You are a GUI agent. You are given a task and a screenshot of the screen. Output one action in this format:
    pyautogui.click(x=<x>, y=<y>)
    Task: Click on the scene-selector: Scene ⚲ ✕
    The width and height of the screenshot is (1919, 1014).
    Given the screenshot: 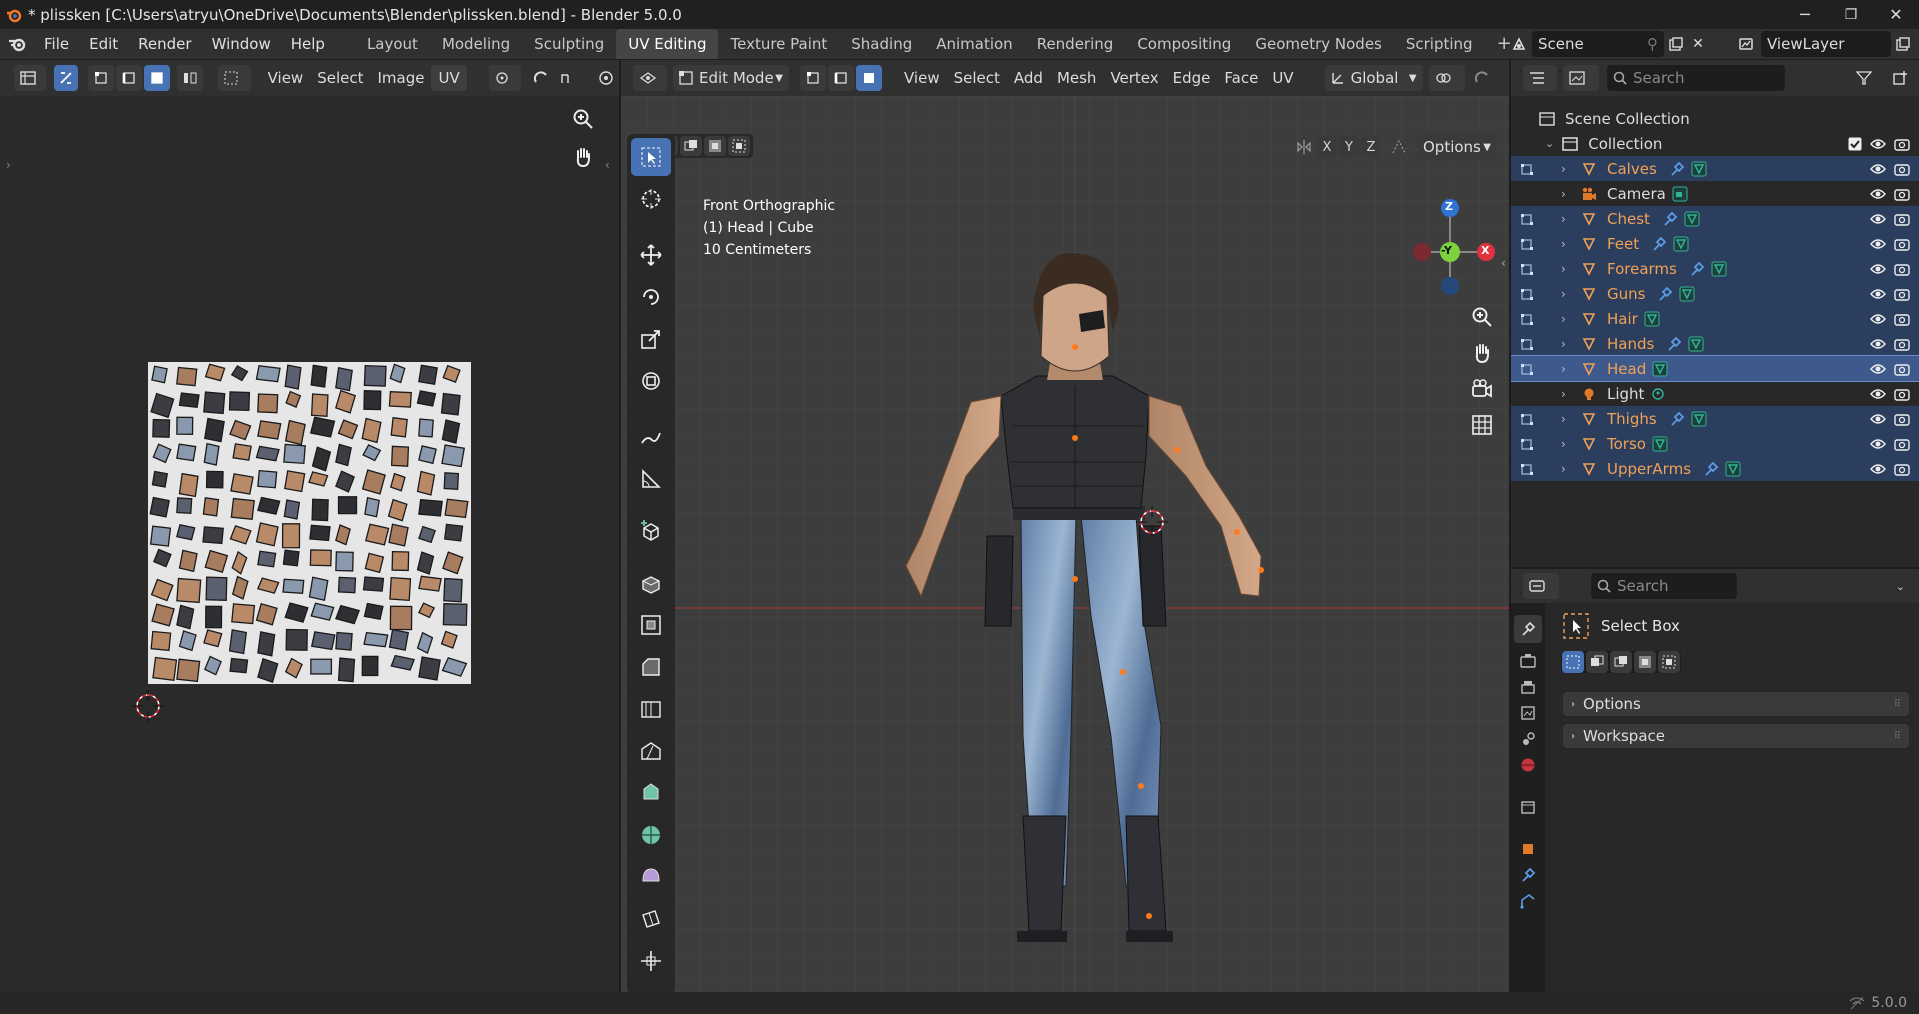 What is the action you would take?
    pyautogui.click(x=1607, y=44)
    